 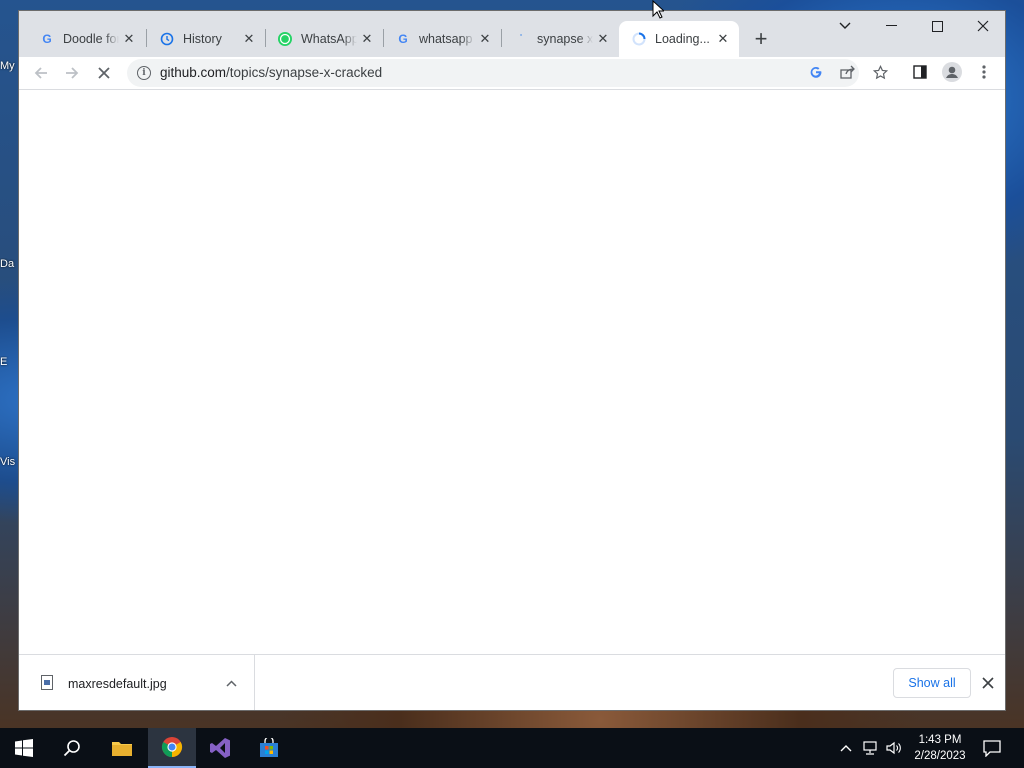 I want to click on tab-title: History, so click(x=202, y=39).